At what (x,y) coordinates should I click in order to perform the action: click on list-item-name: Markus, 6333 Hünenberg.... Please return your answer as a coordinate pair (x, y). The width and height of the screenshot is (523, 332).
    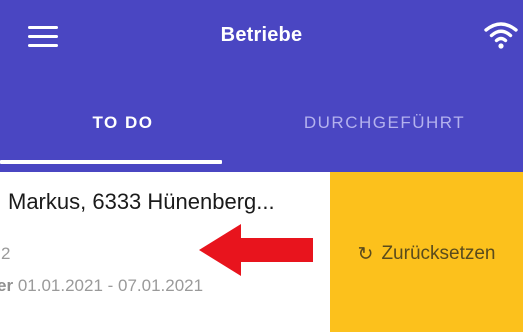
    Looking at the image, I should click on (141, 201).